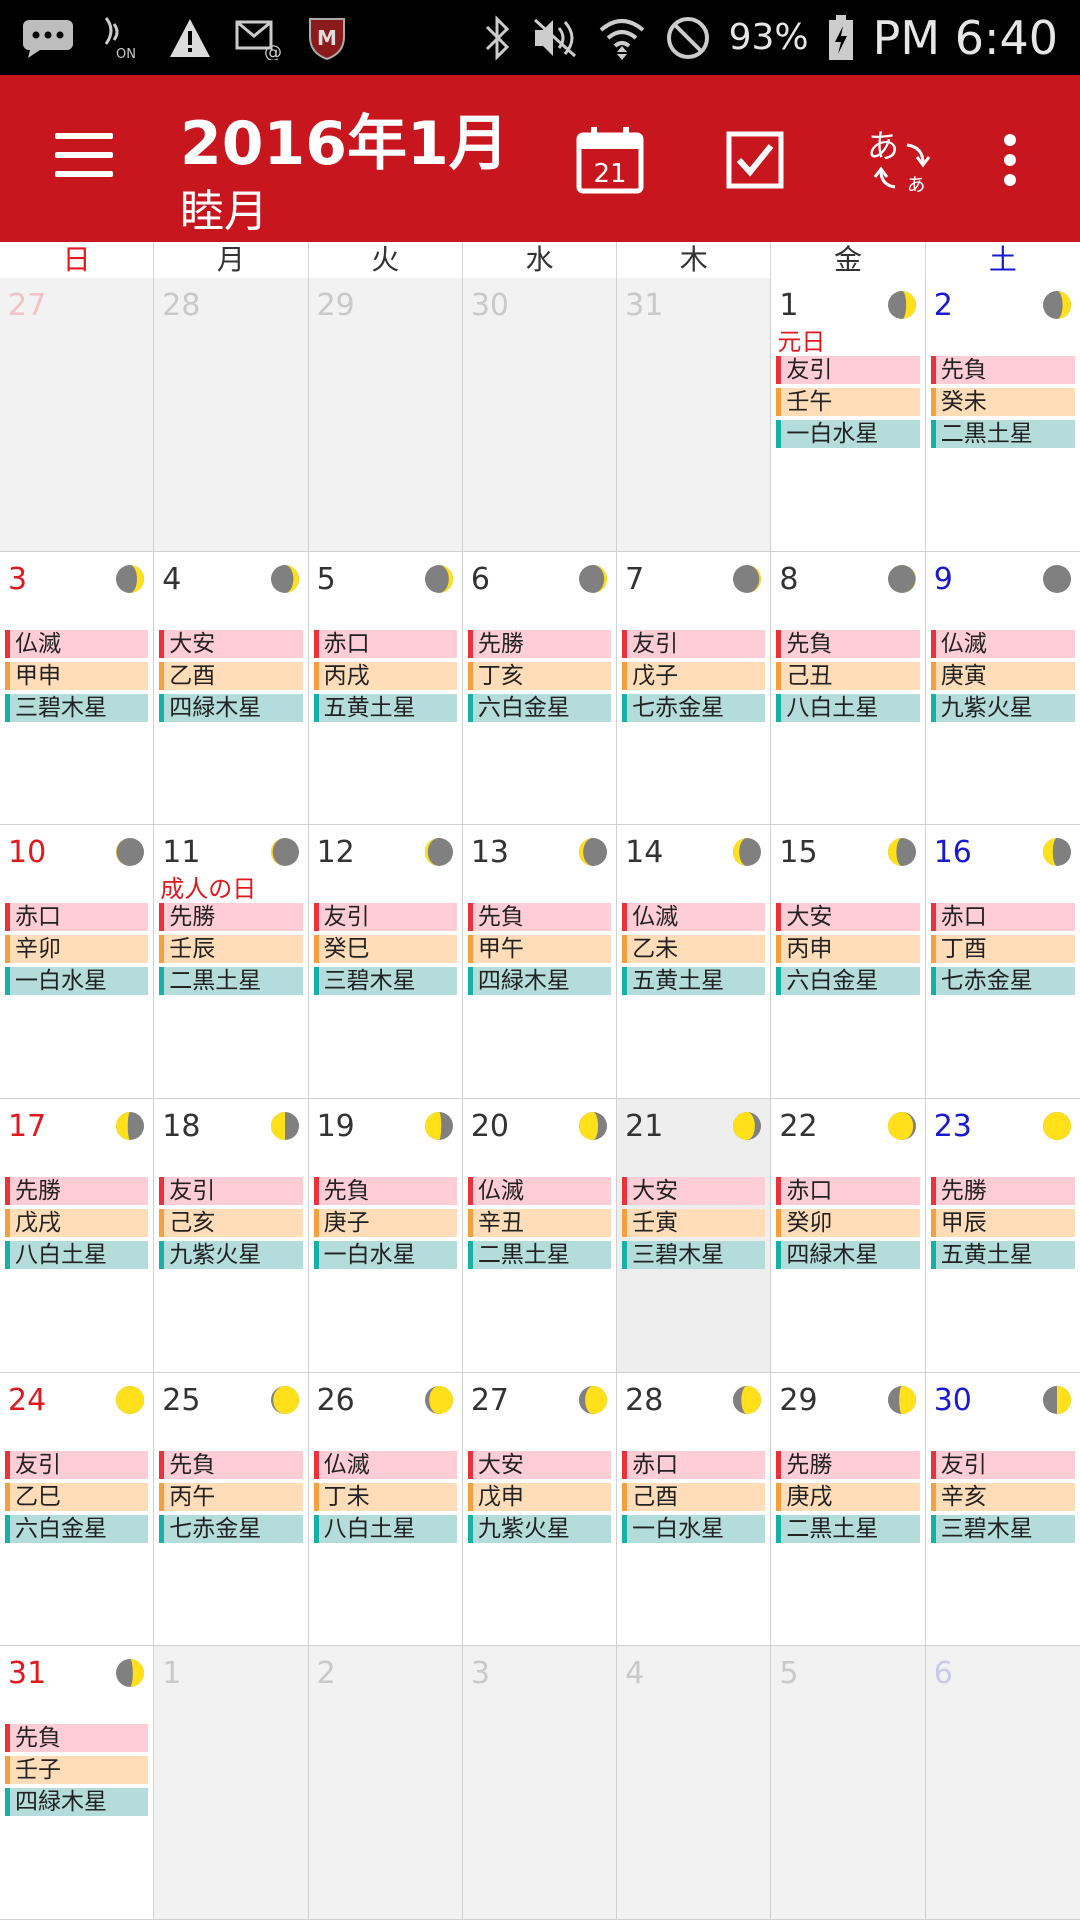  What do you see at coordinates (231, 962) in the screenshot?
I see `day-cell: 11 成人の日 先勝 壬辰 二黒土星` at bounding box center [231, 962].